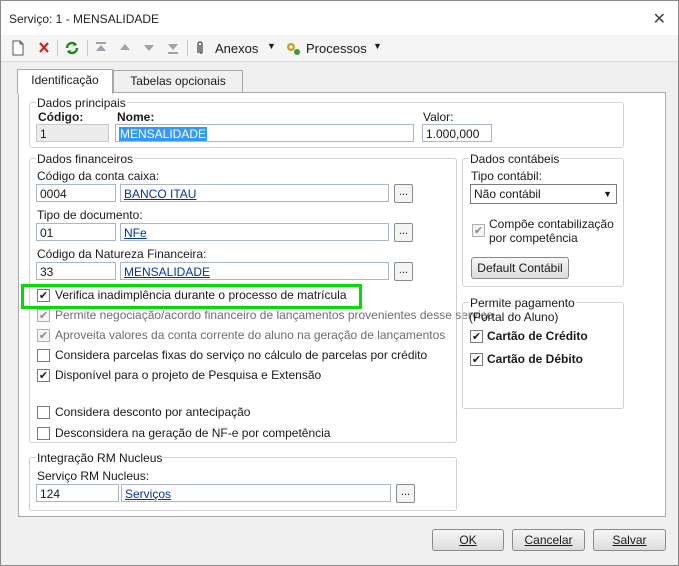  What do you see at coordinates (520, 268) in the screenshot?
I see `default-contabil-button: Default Contábil` at bounding box center [520, 268].